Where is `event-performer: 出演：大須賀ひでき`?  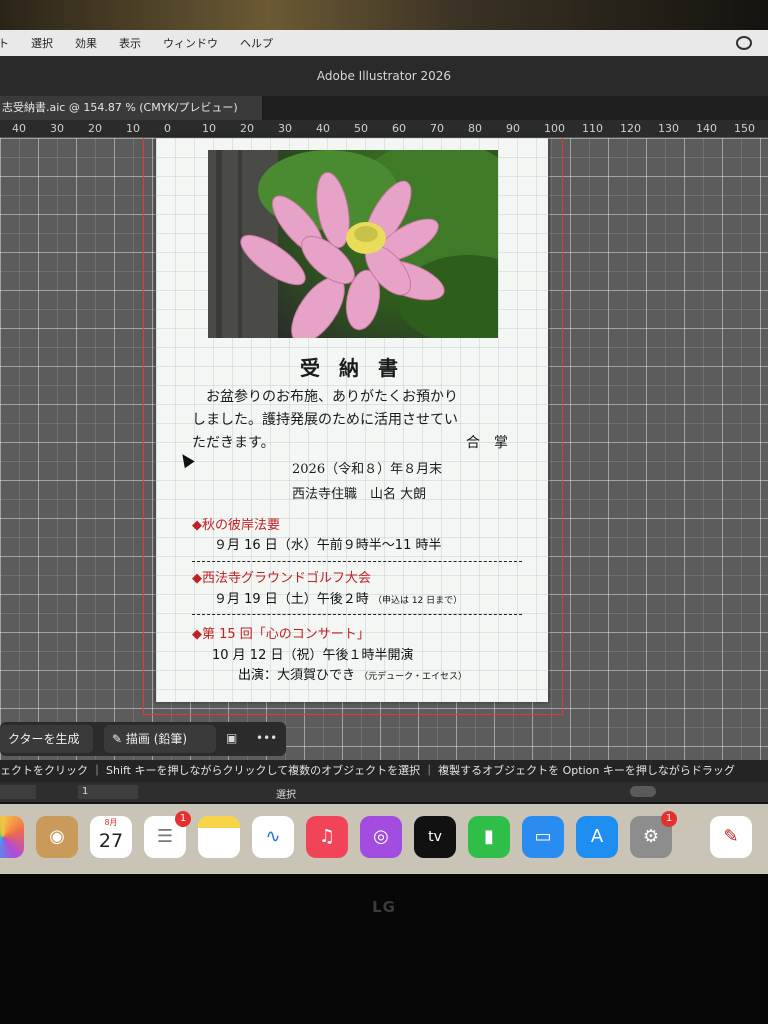
event-performer: 出演：大須賀ひでき is located at coordinates (297, 675).